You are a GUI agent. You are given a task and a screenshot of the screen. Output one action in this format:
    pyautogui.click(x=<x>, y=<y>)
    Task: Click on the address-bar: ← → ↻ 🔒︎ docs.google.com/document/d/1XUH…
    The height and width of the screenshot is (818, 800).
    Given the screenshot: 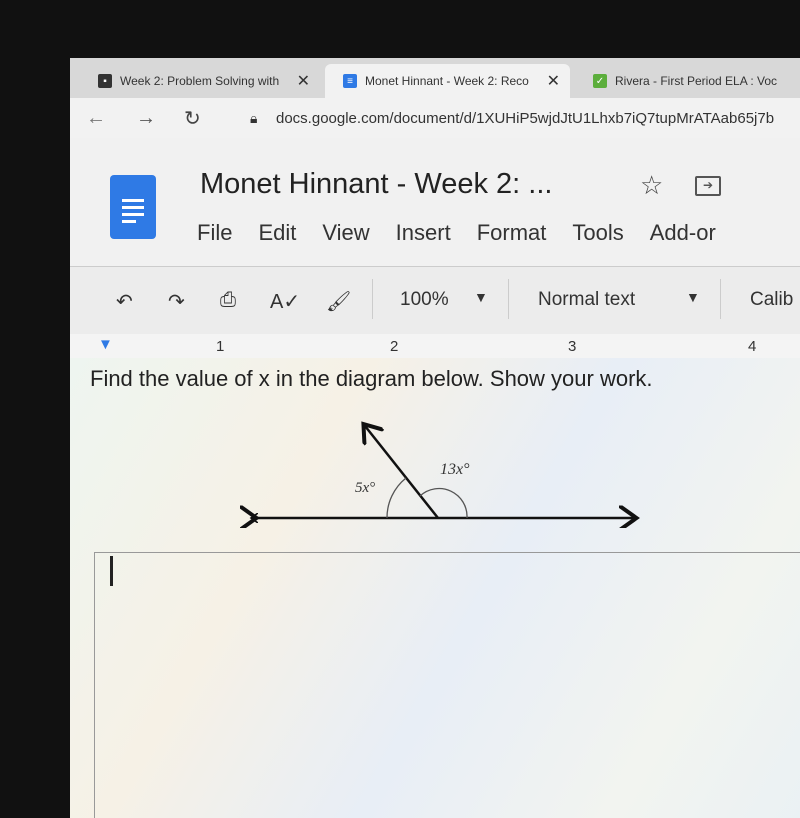 What is the action you would take?
    pyautogui.click(x=435, y=118)
    